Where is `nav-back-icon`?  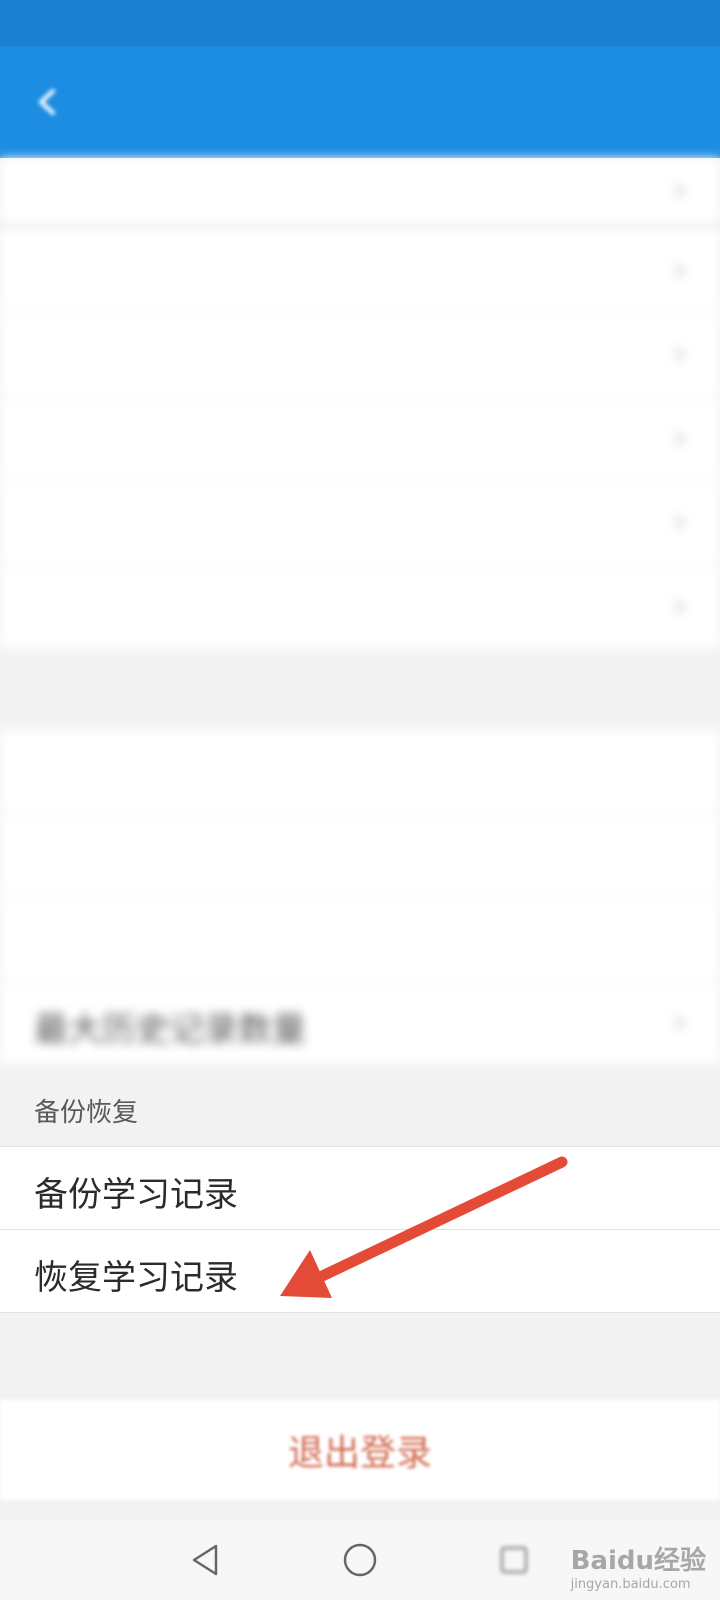 nav-back-icon is located at coordinates (205, 1560).